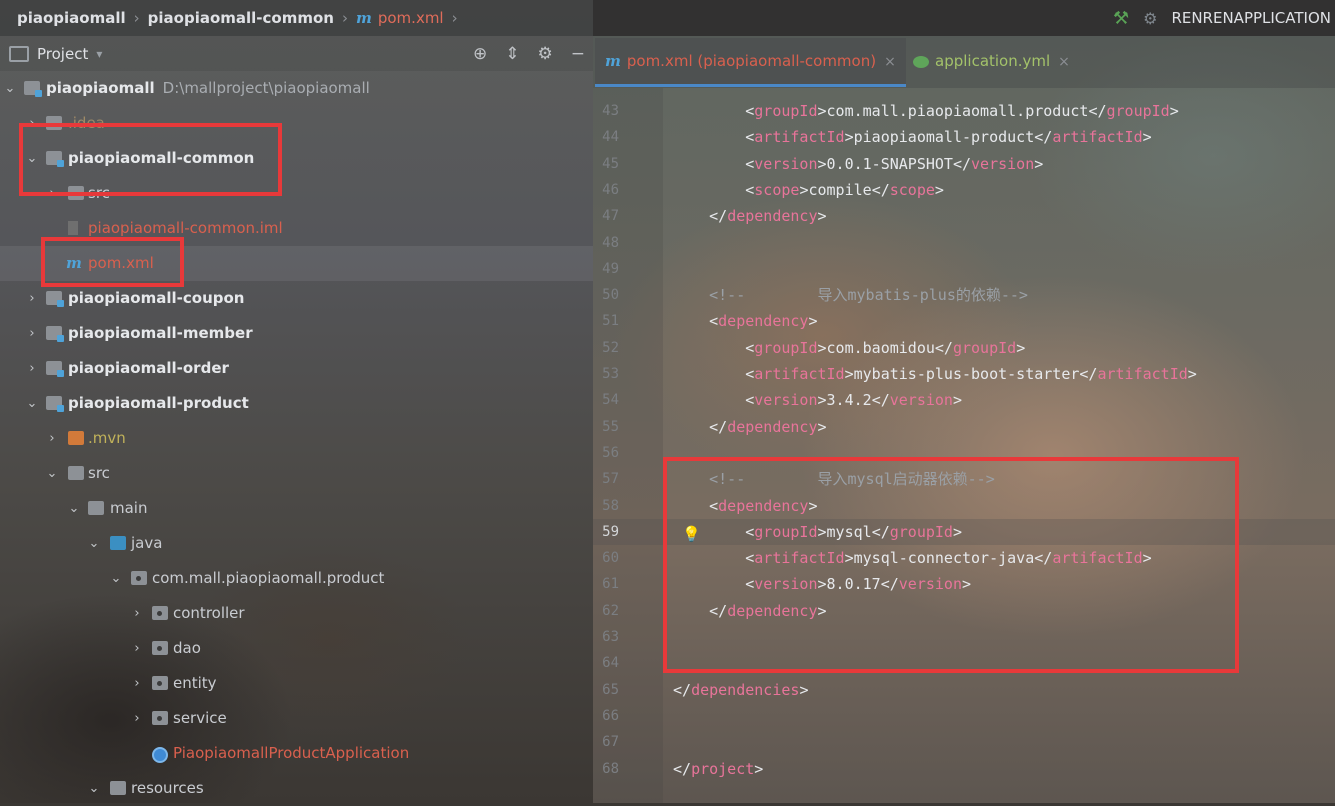  Describe the element at coordinates (55, 299) in the screenshot. I see `module-folder-icon` at that location.